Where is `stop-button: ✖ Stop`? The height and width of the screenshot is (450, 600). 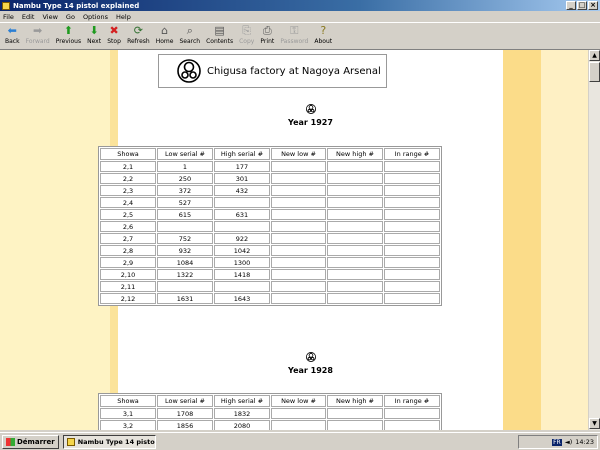
stop-button: ✖ Stop is located at coordinates (114, 34).